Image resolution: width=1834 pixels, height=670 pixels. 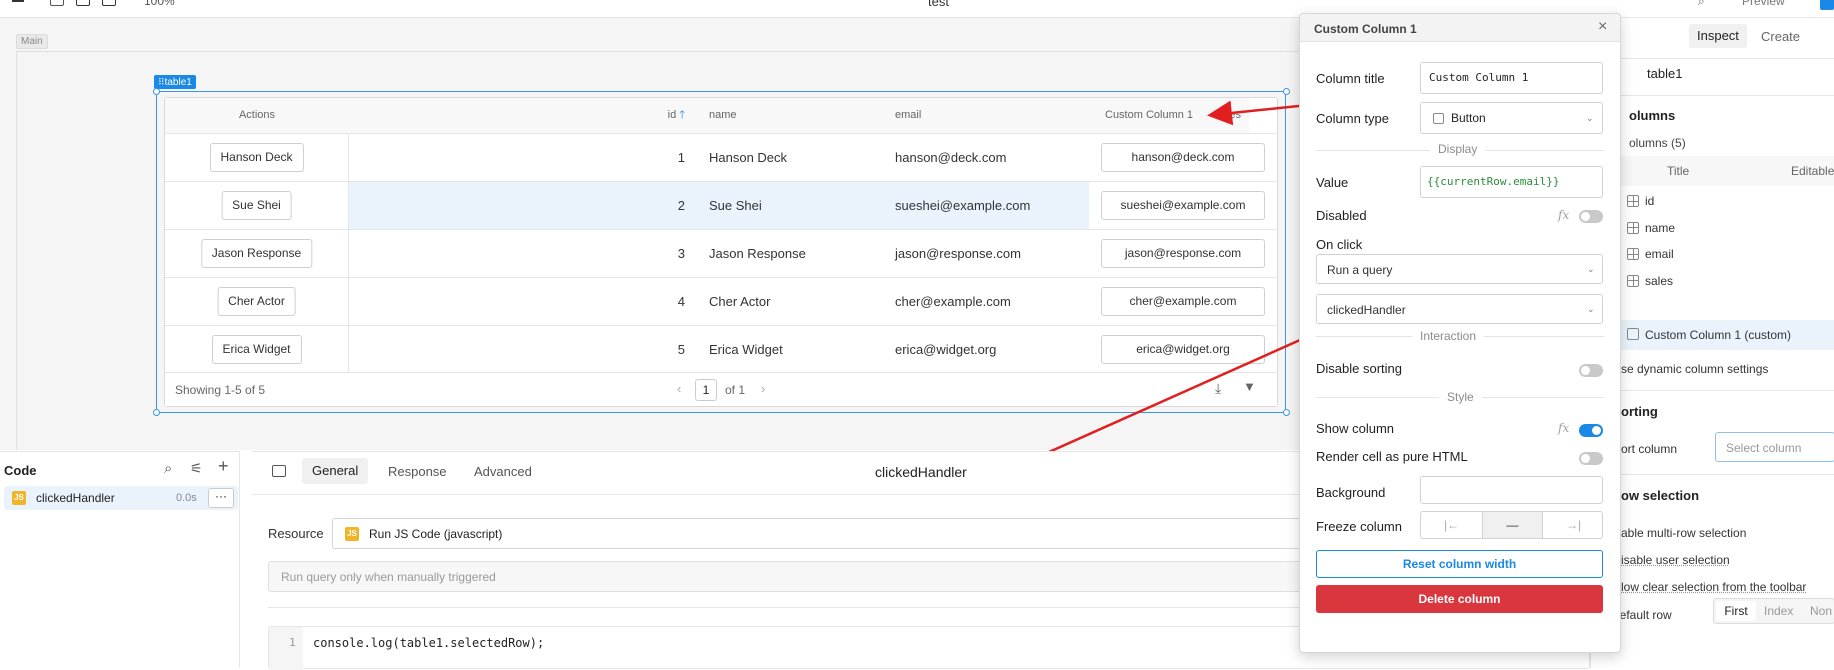 What do you see at coordinates (186, 498) in the screenshot?
I see `query-run-time: 0.0s` at bounding box center [186, 498].